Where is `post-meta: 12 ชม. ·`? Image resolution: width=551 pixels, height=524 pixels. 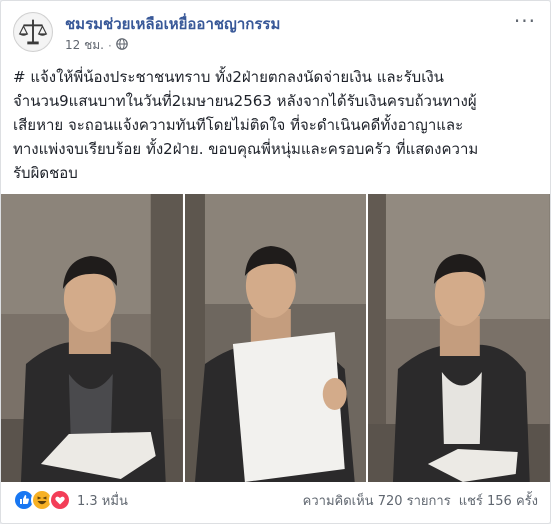
post-meta: 12 ชม. · is located at coordinates (96, 45).